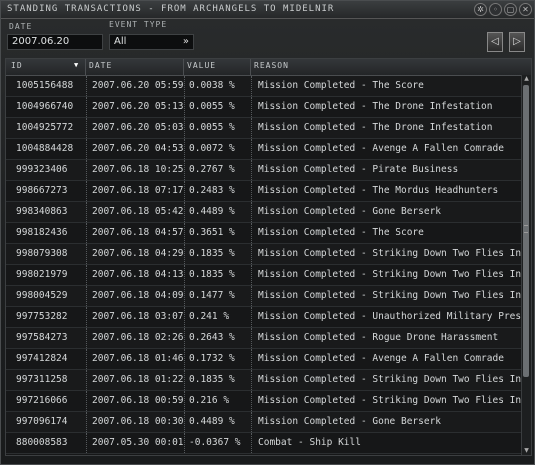 This screenshot has height=465, width=535. Describe the element at coordinates (212, 169) in the screenshot. I see `row-value: 0.2767 %` at that location.